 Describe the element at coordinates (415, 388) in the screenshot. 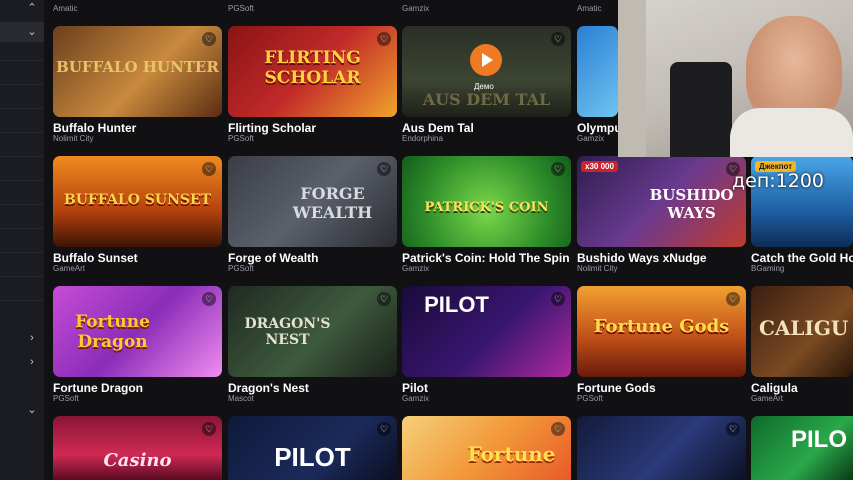

I see `game-title: Pilot` at that location.